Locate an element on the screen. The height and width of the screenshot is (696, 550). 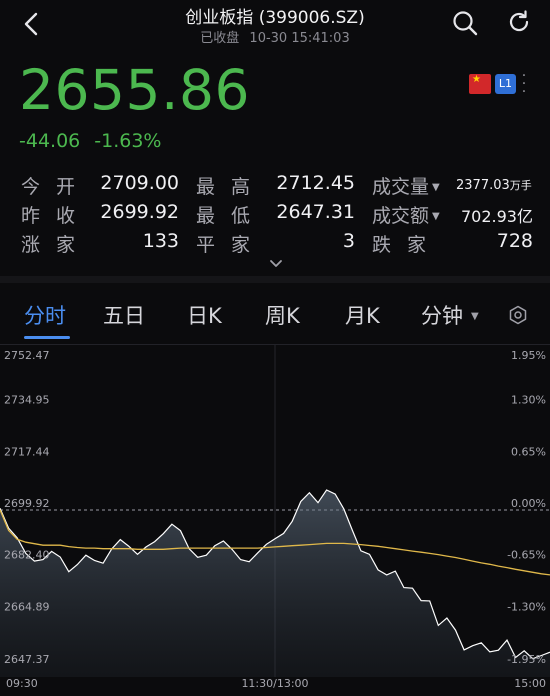
price-tick-label: 2717.44 is located at coordinates (27, 451).